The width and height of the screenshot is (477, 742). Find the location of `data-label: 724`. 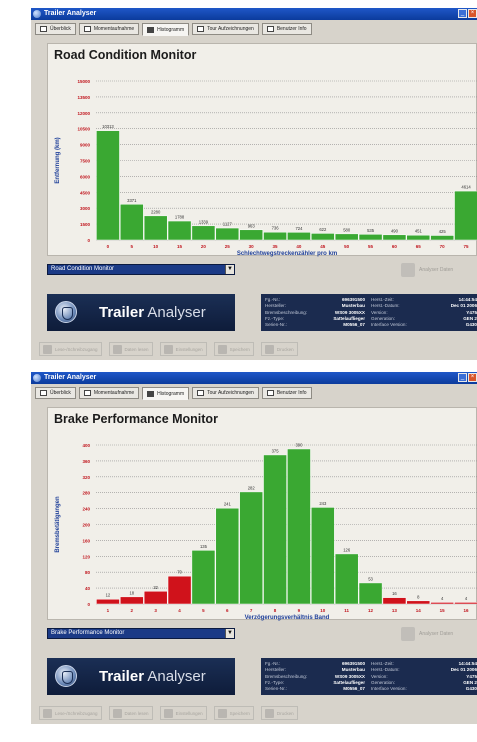

data-label: 724 is located at coordinates (299, 228).